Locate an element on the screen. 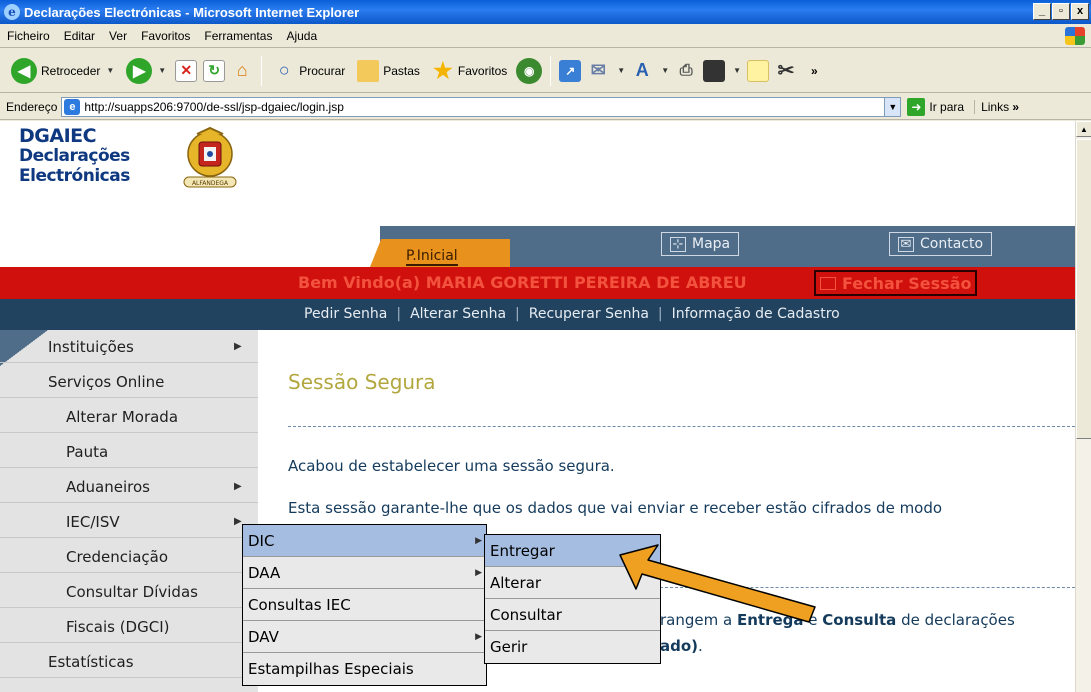  home-icon: ⌂ is located at coordinates (242, 71).